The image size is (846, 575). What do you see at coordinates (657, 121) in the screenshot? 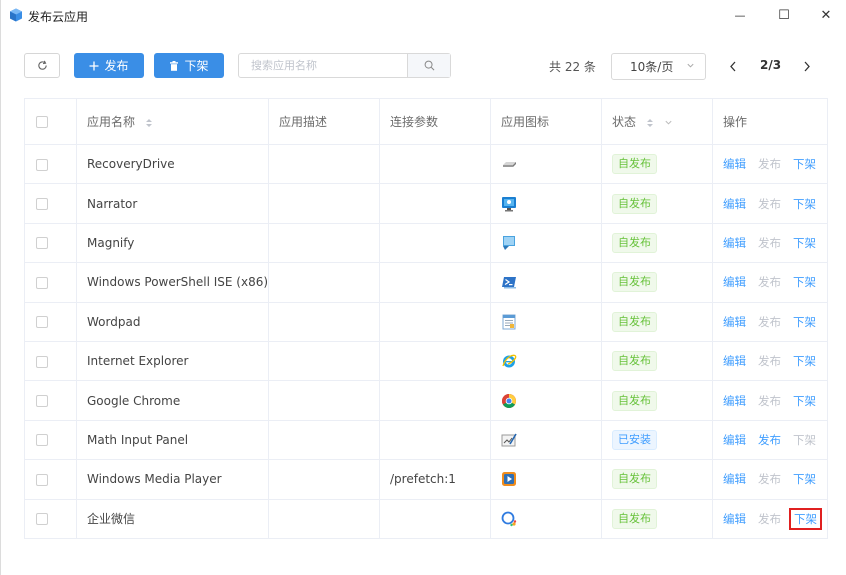
I see `header-status: 状态` at bounding box center [657, 121].